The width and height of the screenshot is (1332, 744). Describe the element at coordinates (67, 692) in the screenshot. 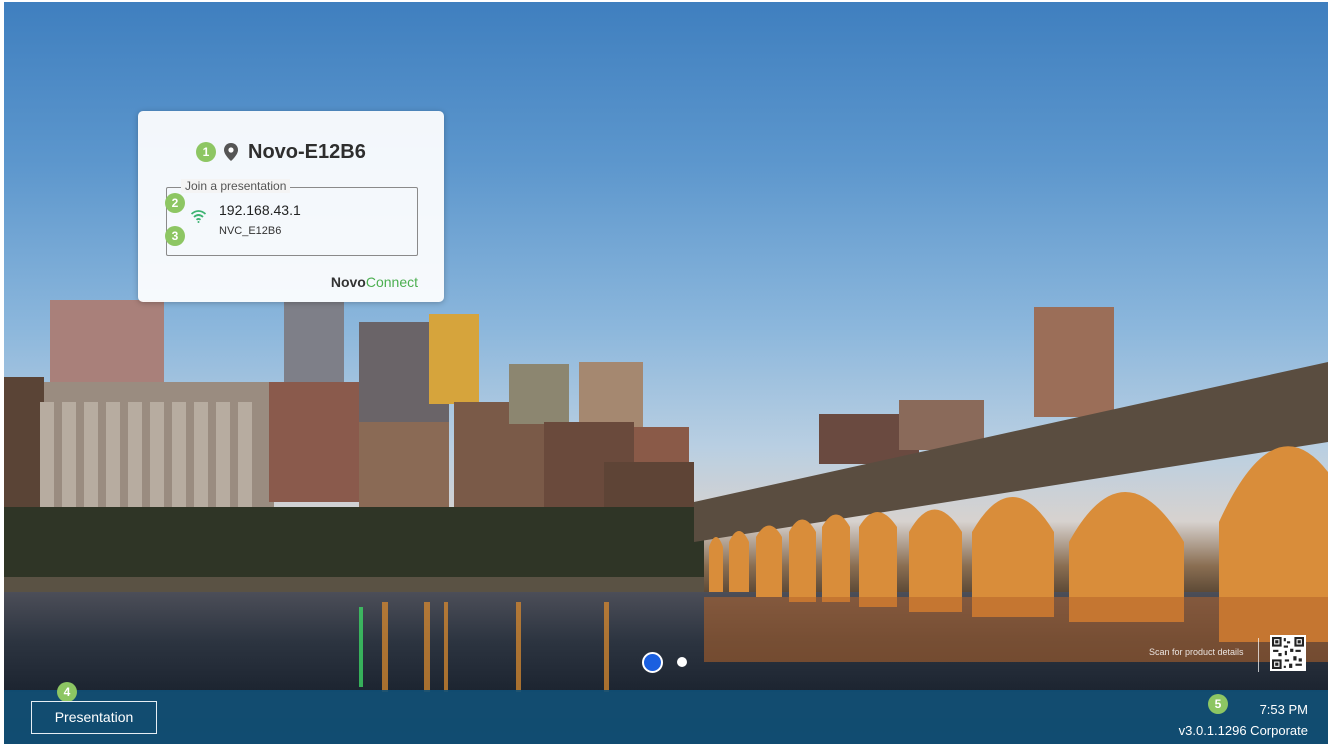

I see `callout-badge-4: 4` at that location.